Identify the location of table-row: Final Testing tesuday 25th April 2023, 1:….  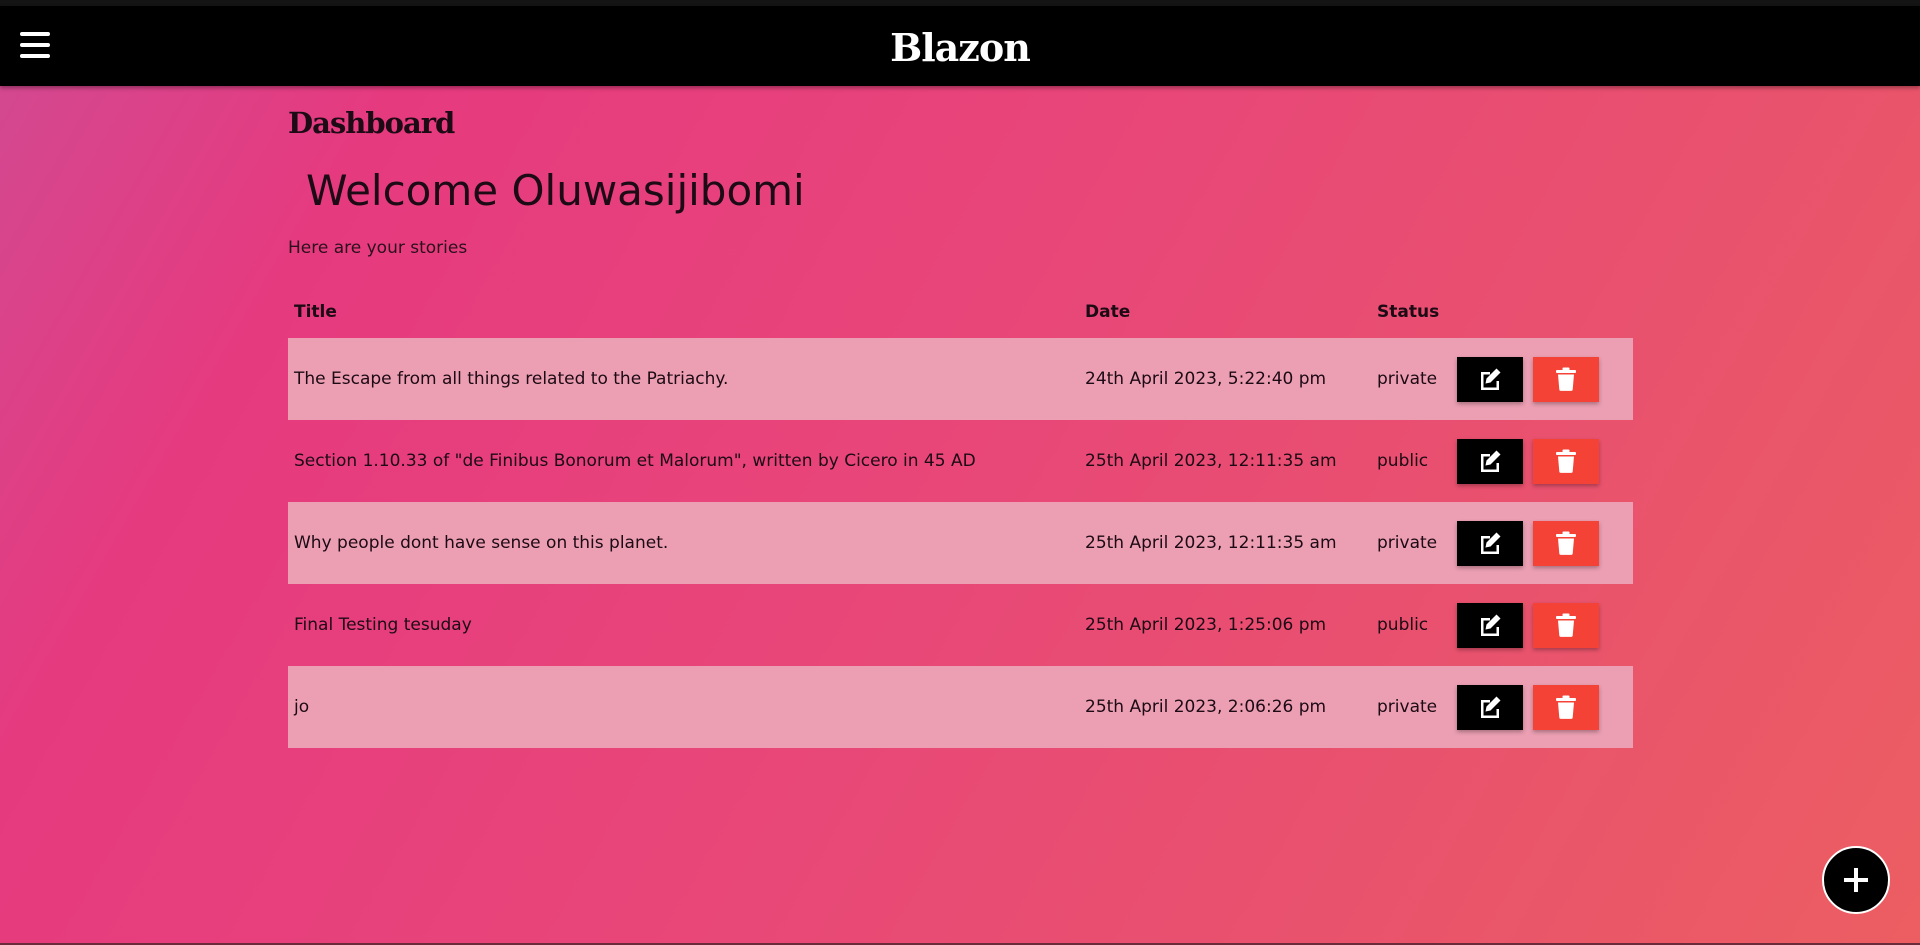
(960, 625).